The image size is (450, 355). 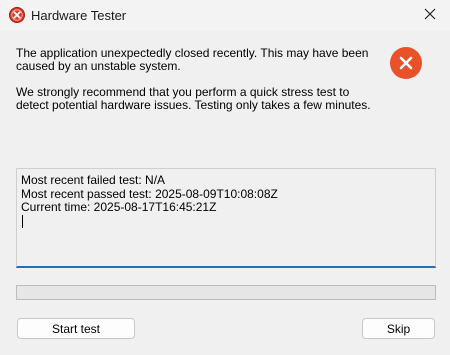 I want to click on close-button, so click(x=430, y=15).